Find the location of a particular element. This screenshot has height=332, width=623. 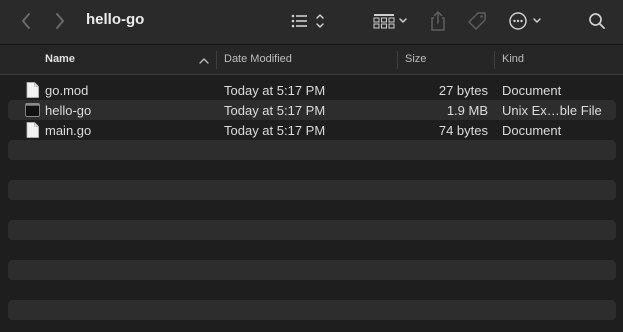

sort-ascending-icon is located at coordinates (204, 61).